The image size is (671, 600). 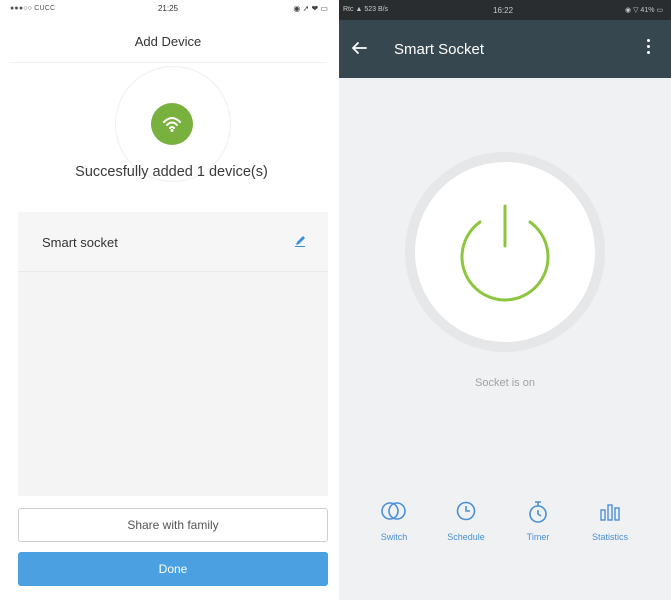 I want to click on bar-chart-icon, so click(x=610, y=512).